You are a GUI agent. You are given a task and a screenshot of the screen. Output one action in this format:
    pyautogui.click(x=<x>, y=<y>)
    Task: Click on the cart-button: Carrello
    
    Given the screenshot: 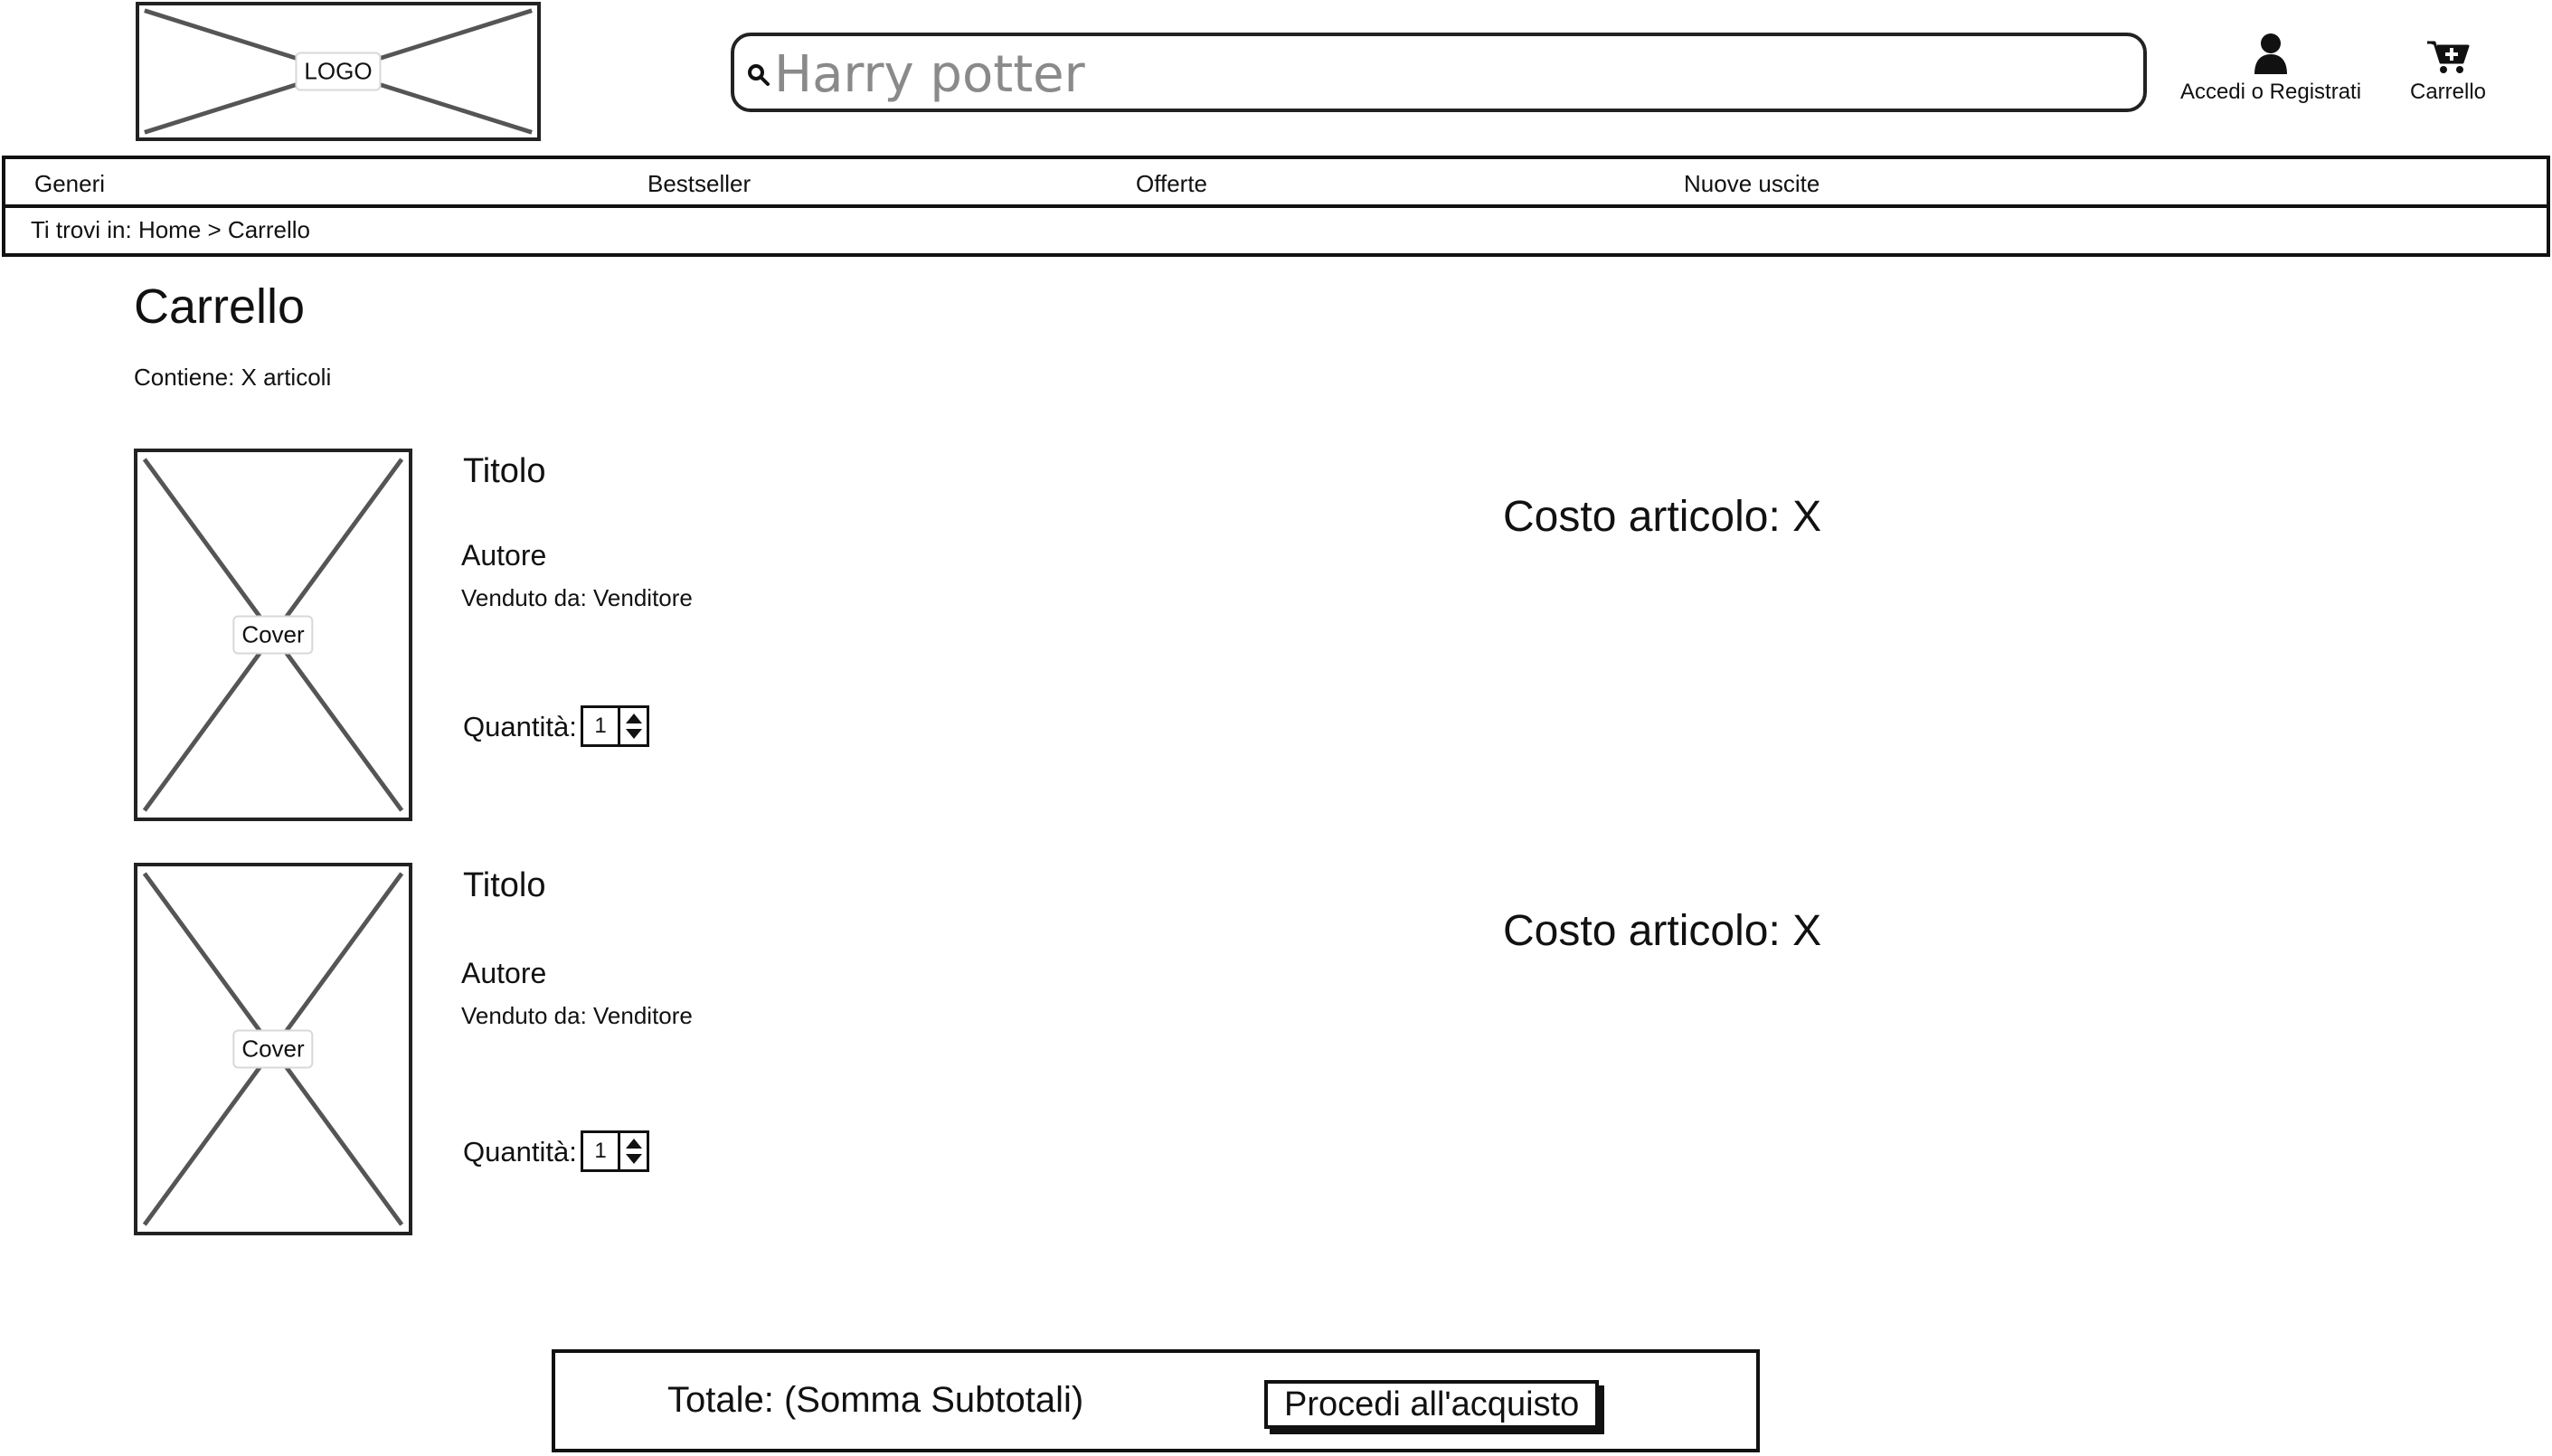 What is the action you would take?
    pyautogui.click(x=2448, y=71)
    